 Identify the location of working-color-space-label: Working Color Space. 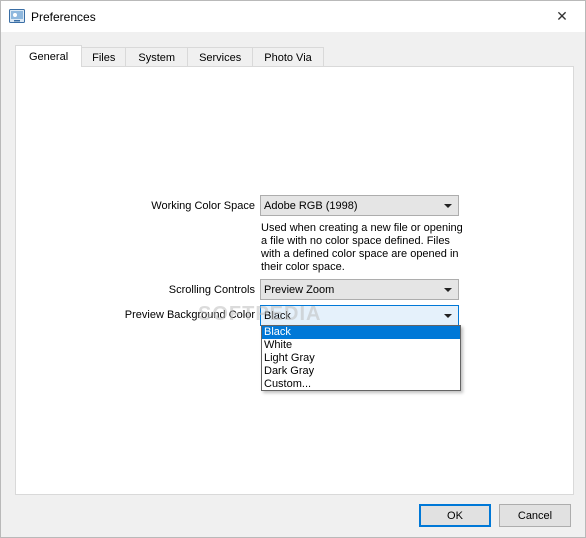
(203, 206).